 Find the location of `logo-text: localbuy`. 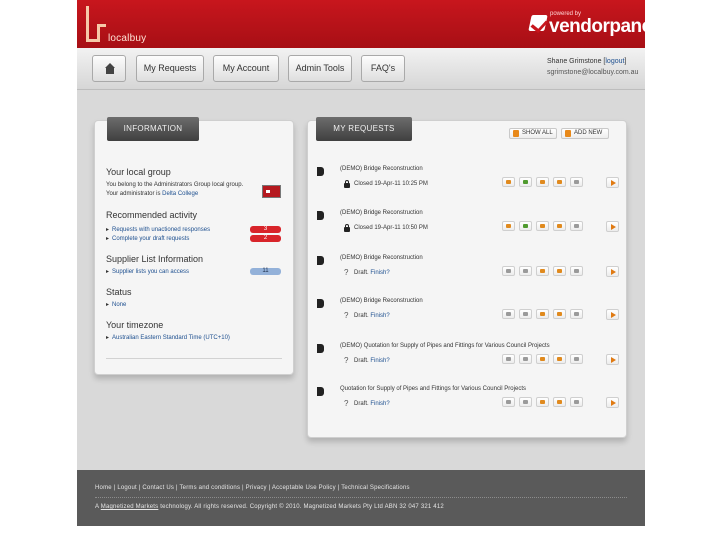

logo-text: localbuy is located at coordinates (127, 38).